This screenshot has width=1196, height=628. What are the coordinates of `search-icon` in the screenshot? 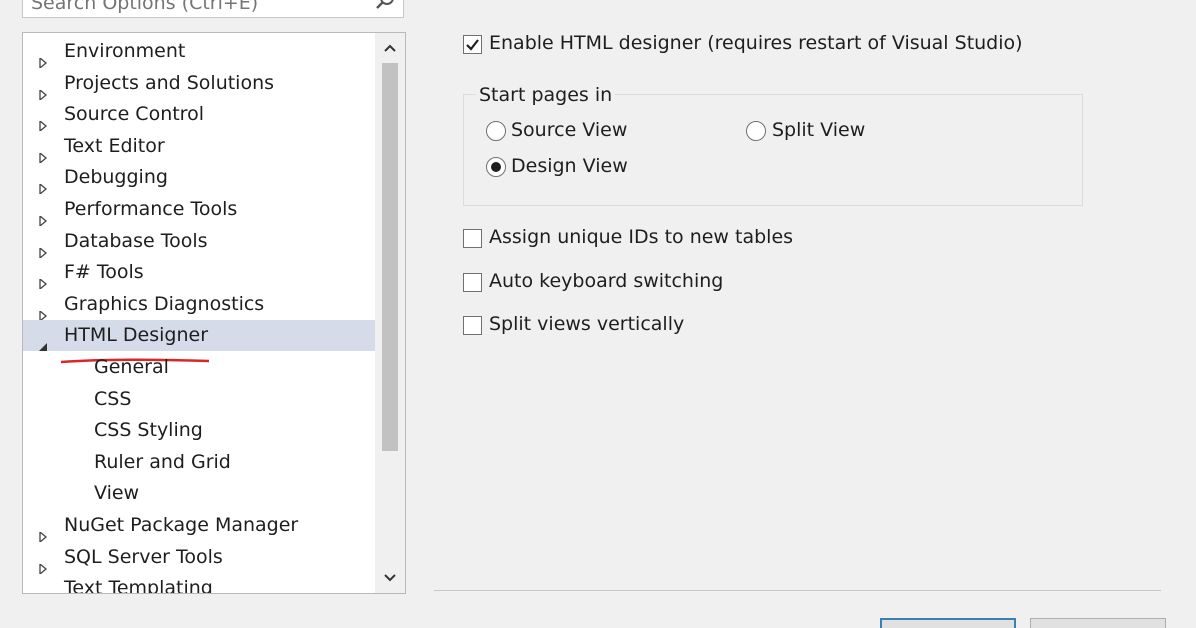 It's located at (386, 7).